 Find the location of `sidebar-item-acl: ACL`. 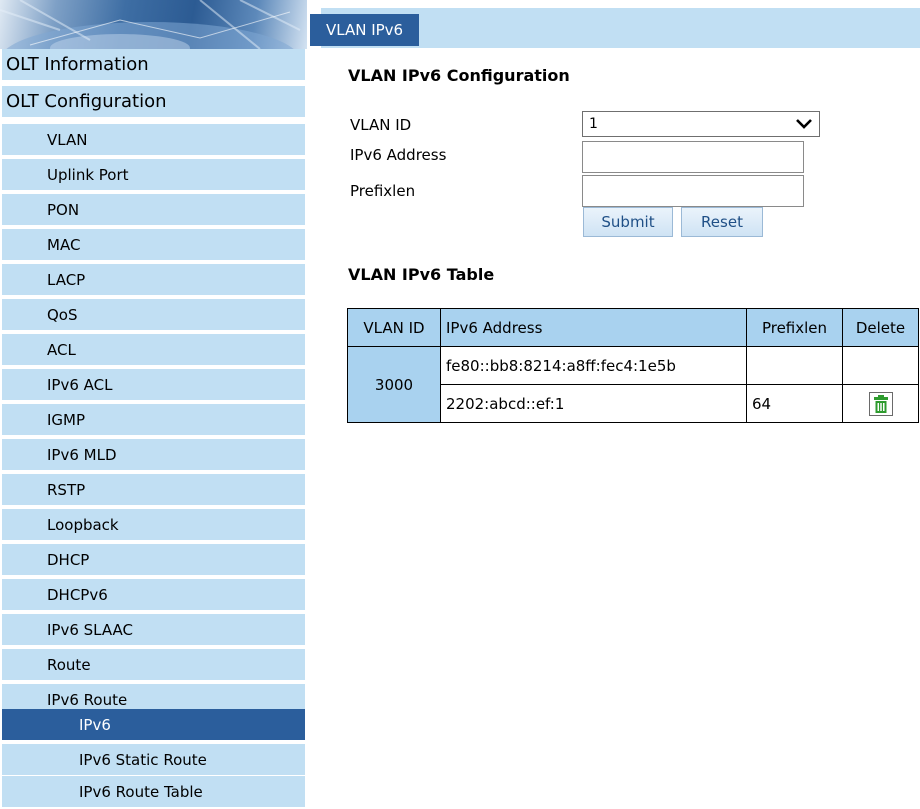

sidebar-item-acl: ACL is located at coordinates (153, 350).